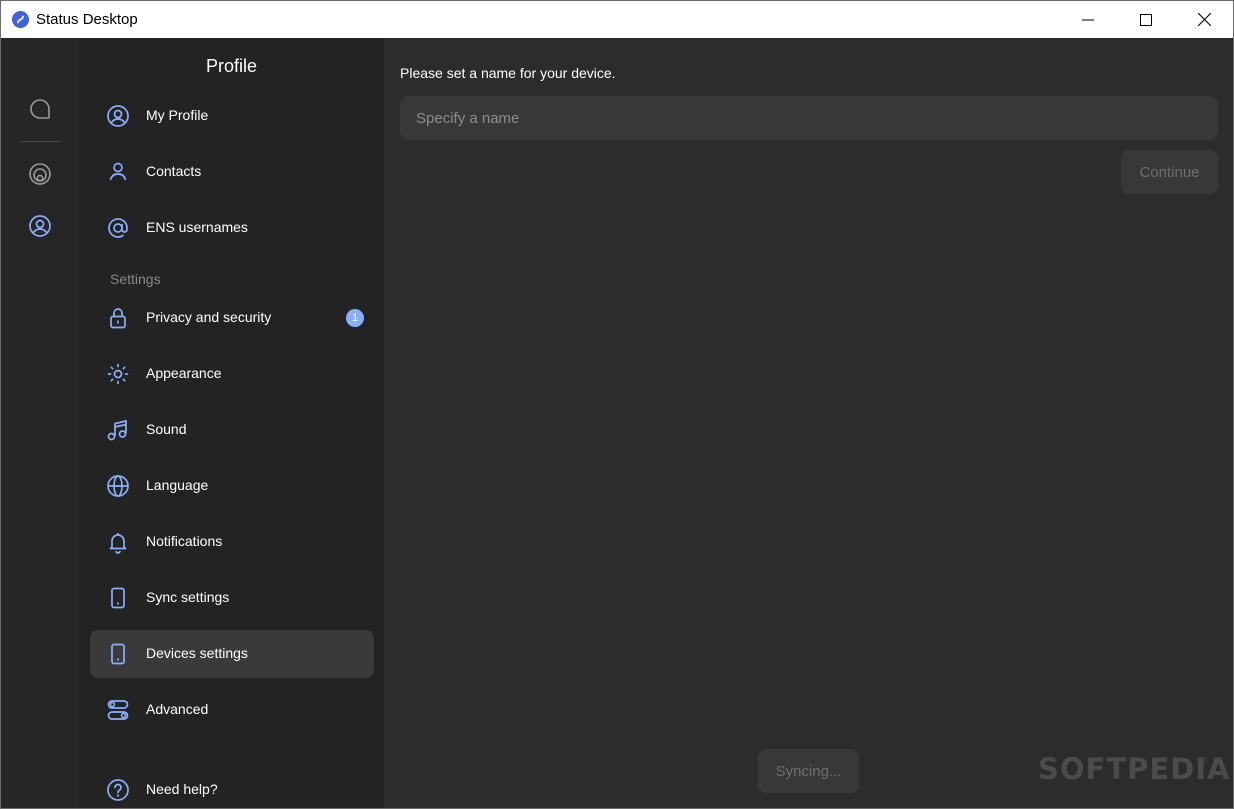 The height and width of the screenshot is (809, 1234). I want to click on minimize-button, so click(1088, 19).